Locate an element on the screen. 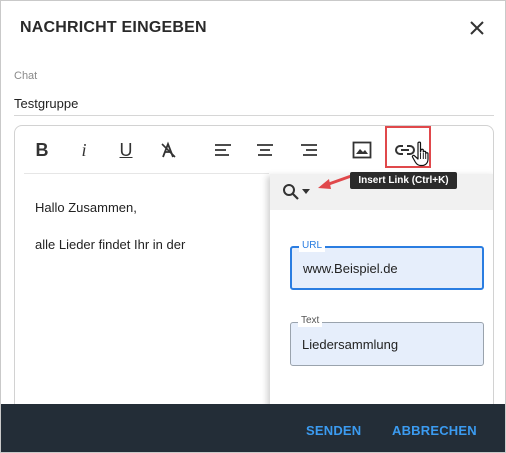  align-center-icon is located at coordinates (265, 150).